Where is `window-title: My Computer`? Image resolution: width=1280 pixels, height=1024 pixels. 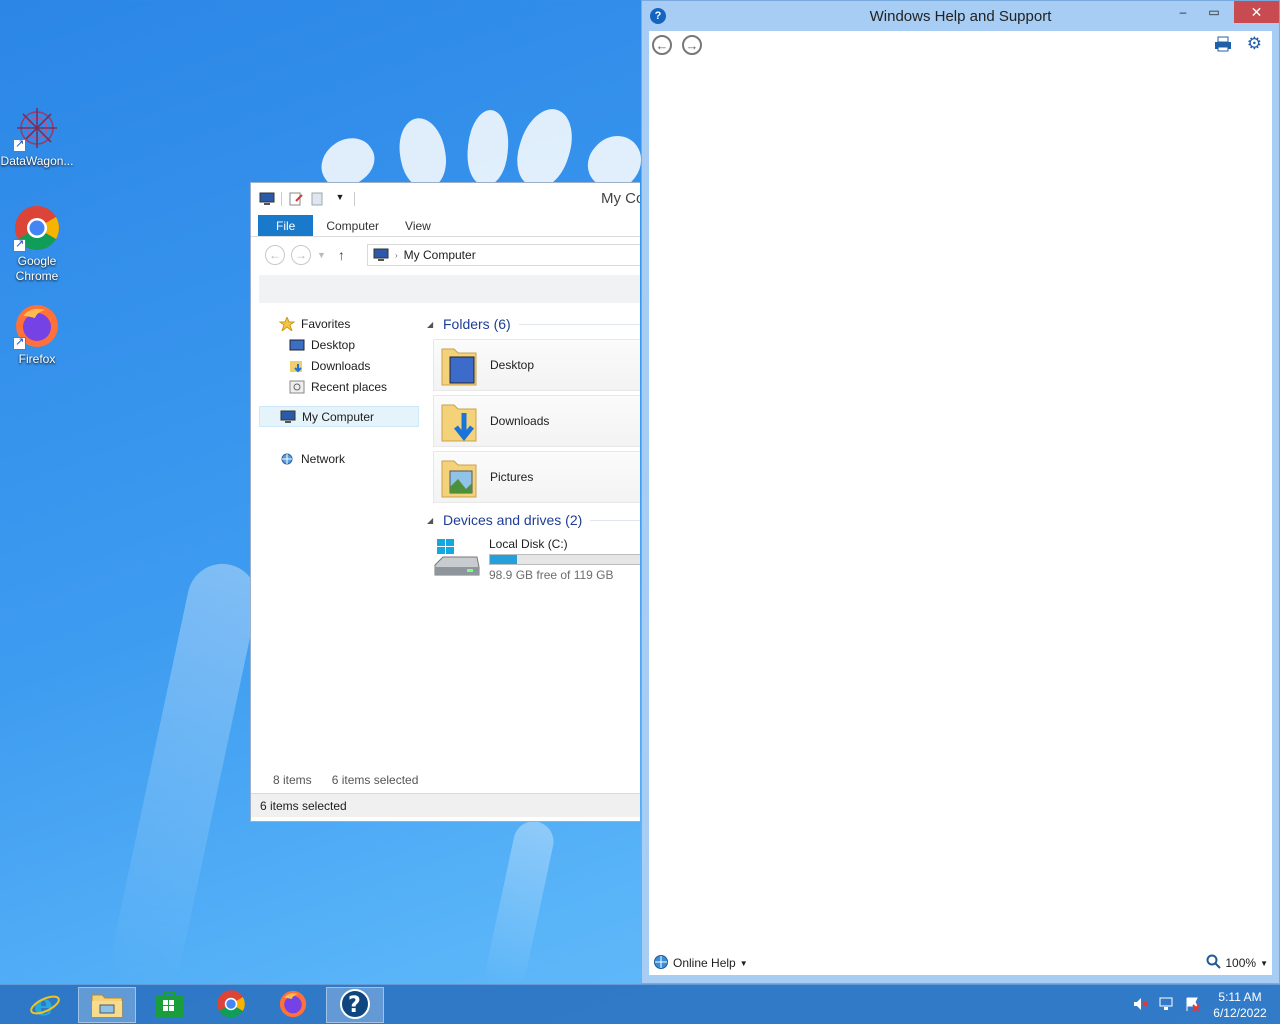
window-title: My Computer is located at coordinates (620, 198).